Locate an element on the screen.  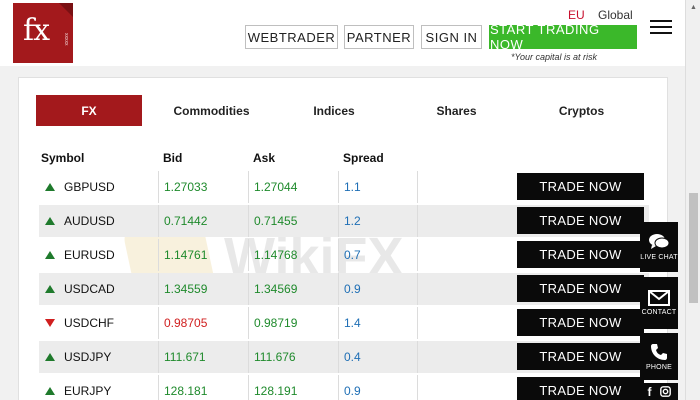
symbol-cell: USDJPY is located at coordinates (78, 357).